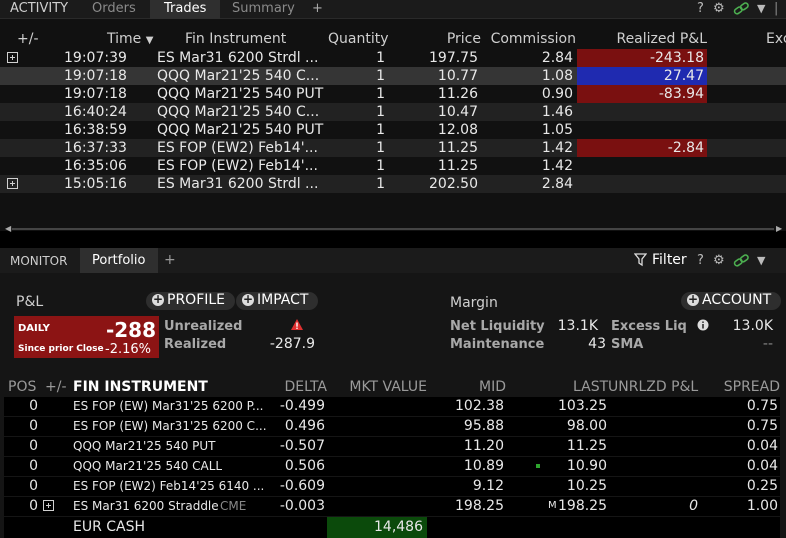  Describe the element at coordinates (762, 506) in the screenshot. I see `spread-value: 1.00` at that location.